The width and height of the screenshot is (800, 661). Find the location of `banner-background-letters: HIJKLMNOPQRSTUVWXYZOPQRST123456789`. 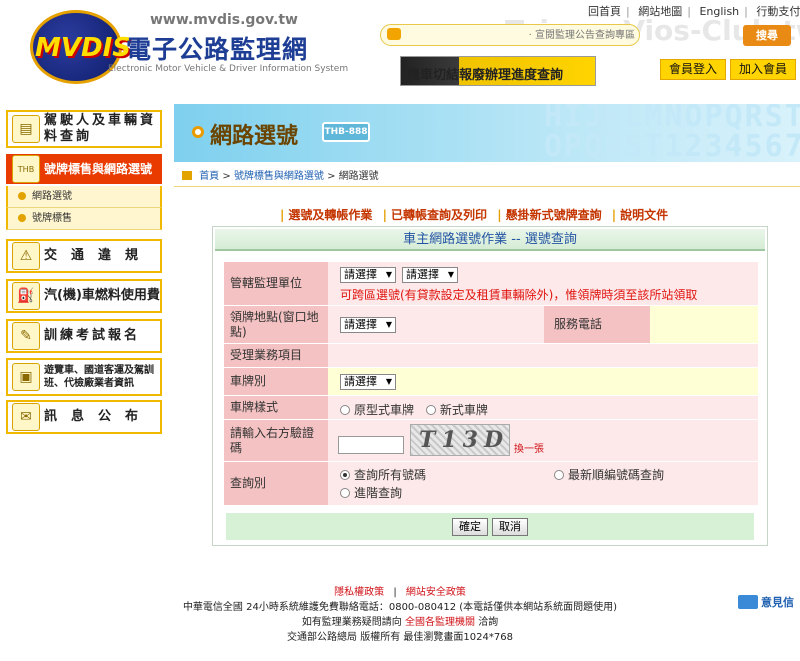

banner-background-letters: HIJKLMNOPQRSTUVWXYZOPQRST123456789 is located at coordinates (672, 133).